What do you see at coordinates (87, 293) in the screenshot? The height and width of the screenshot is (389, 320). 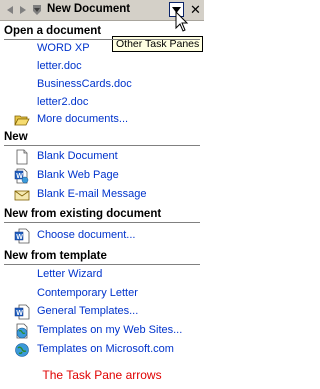 I see `contemporary-letter-label: Contemporary Letter` at bounding box center [87, 293].